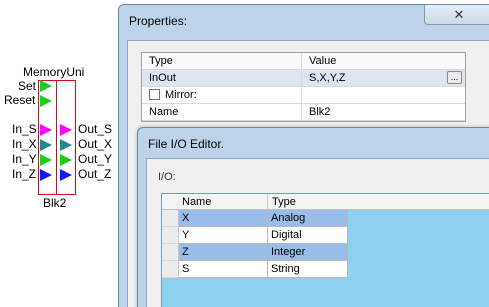  I want to click on close-button: ✕, so click(456, 15).